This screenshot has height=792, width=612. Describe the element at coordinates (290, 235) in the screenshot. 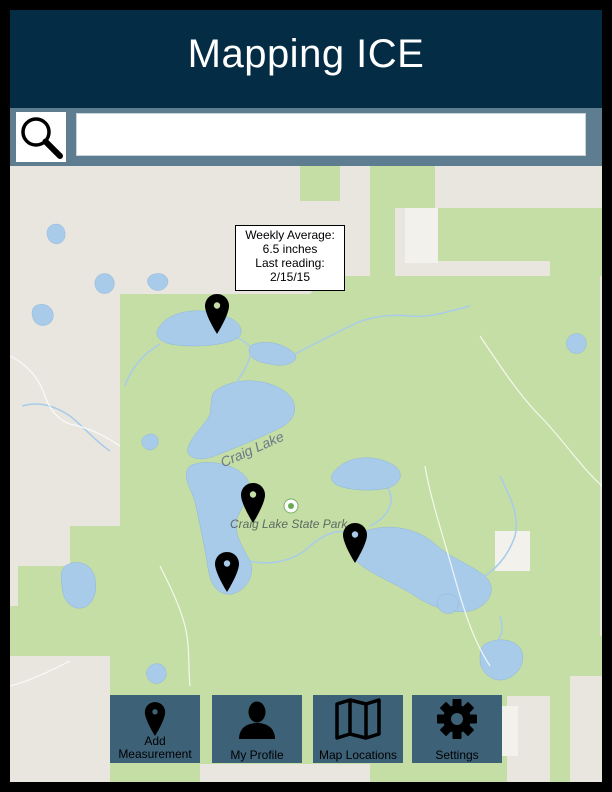

I see `tooltip-line: Weekly Average:` at that location.